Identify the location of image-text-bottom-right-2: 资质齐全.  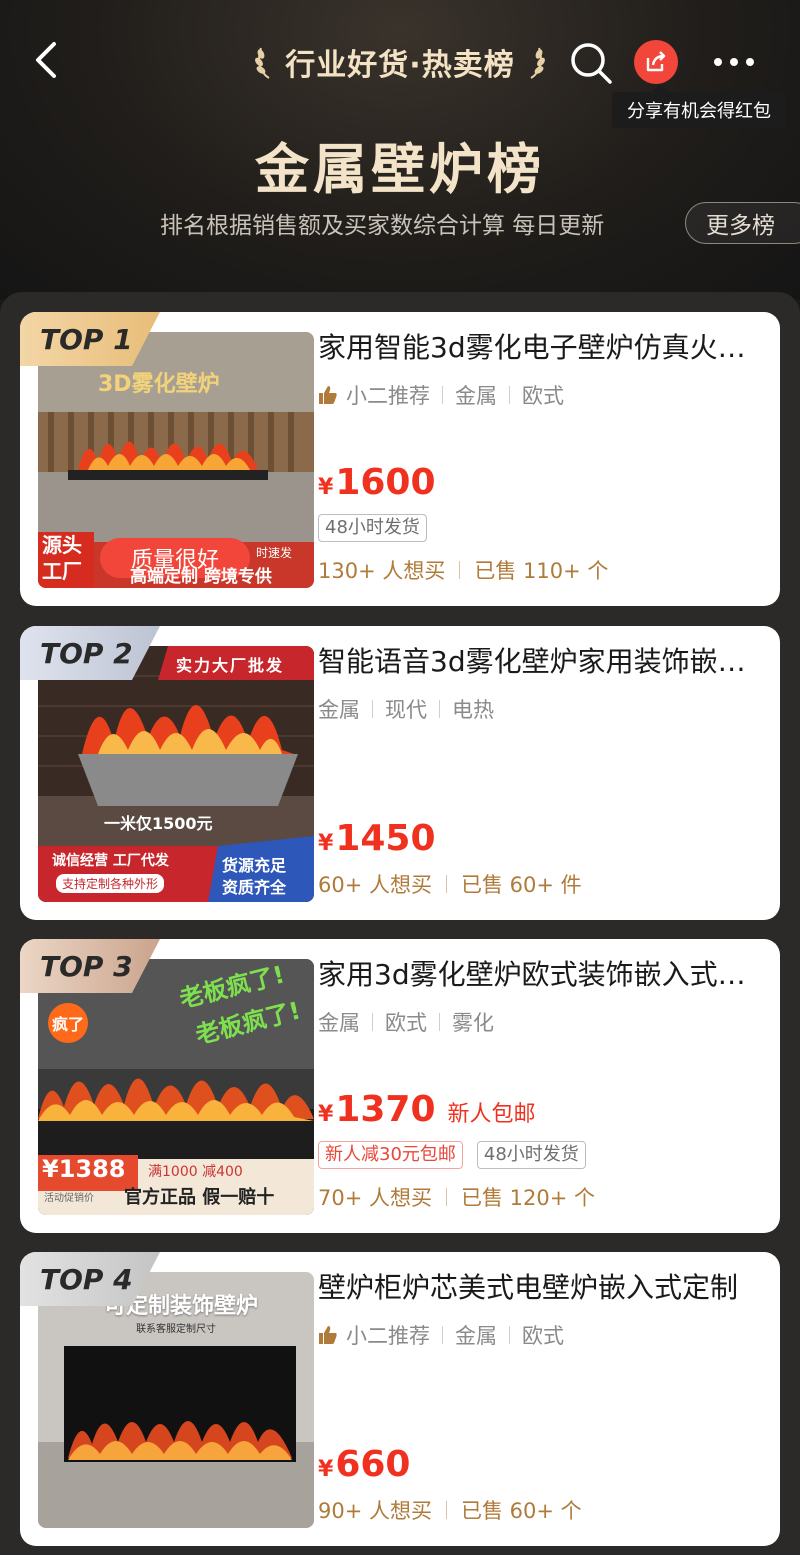
(254, 887).